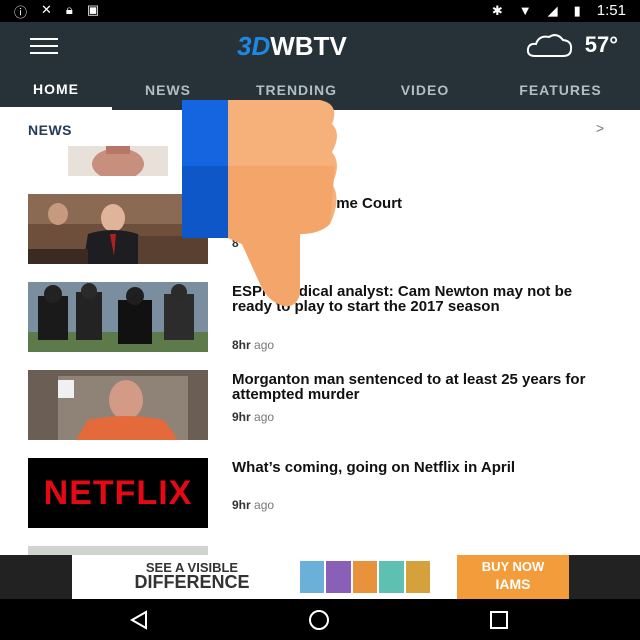  I want to click on article-time: 8 ago, so click(247, 243).